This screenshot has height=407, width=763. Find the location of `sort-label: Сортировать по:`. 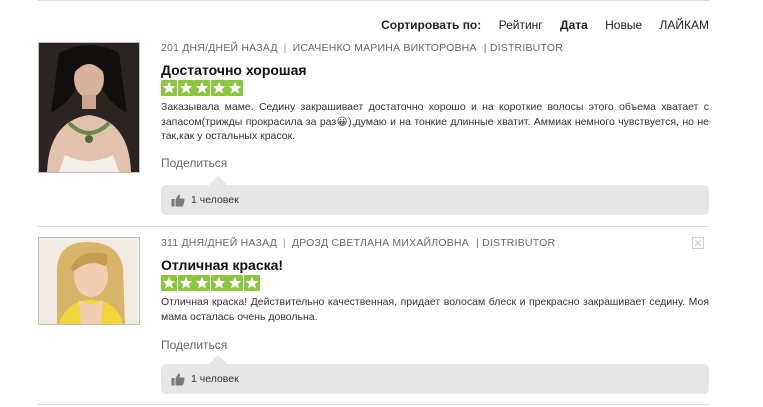

sort-label: Сортировать по: is located at coordinates (431, 25).